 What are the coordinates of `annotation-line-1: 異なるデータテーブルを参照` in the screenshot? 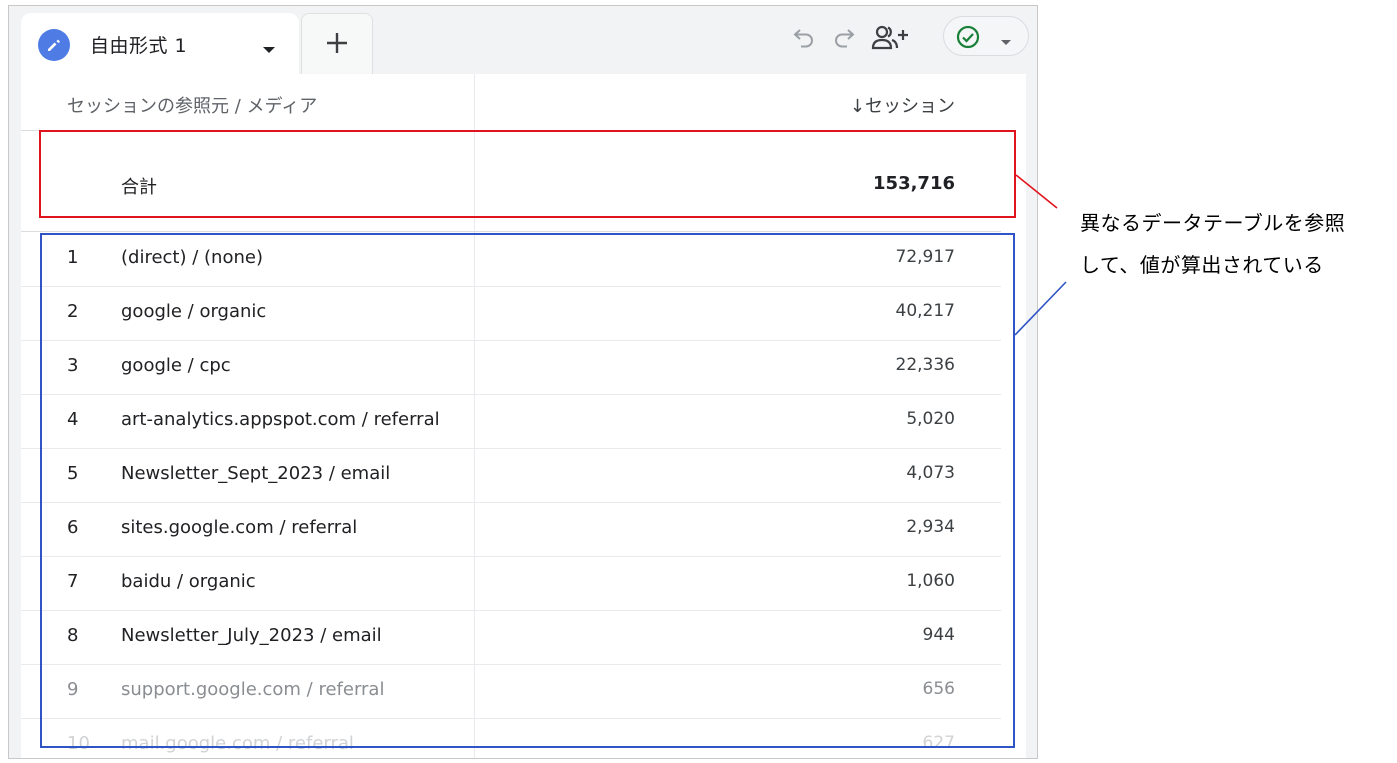 It's located at (1213, 223).